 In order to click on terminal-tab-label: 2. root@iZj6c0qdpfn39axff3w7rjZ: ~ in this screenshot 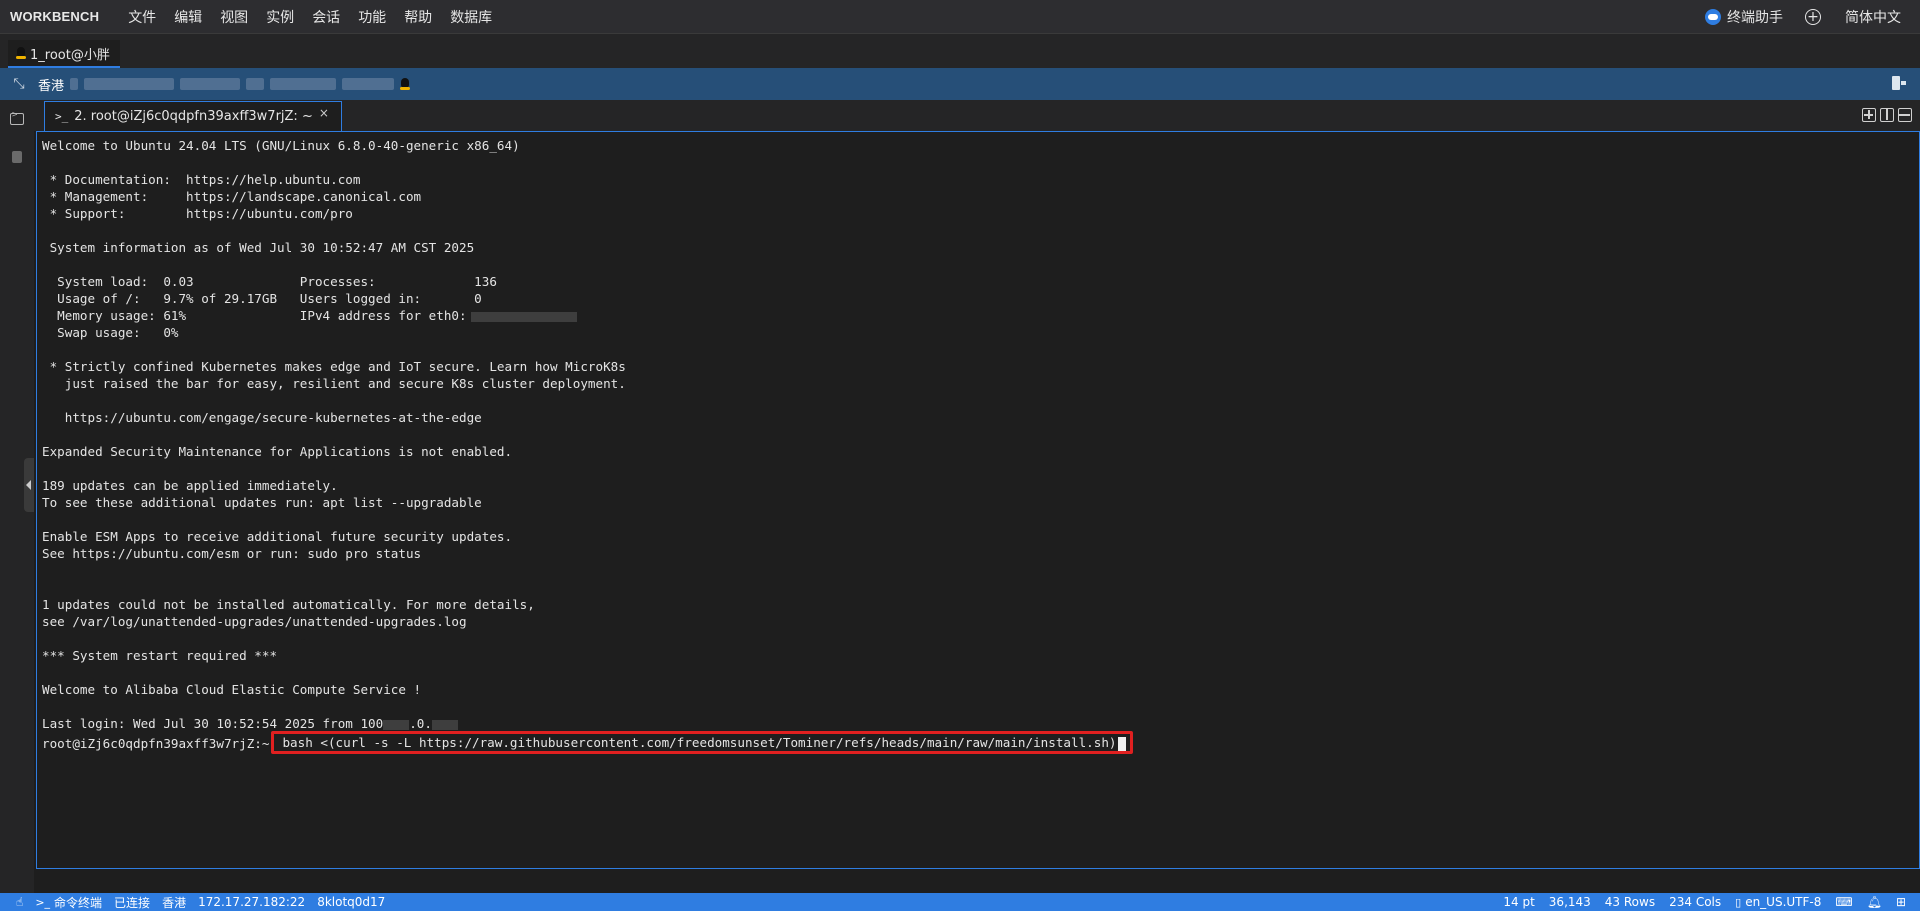, I will do `click(193, 116)`.